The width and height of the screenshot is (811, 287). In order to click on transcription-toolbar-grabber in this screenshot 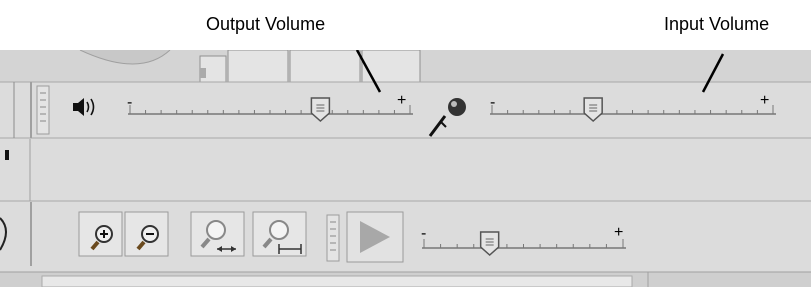, I will do `click(333, 238)`.